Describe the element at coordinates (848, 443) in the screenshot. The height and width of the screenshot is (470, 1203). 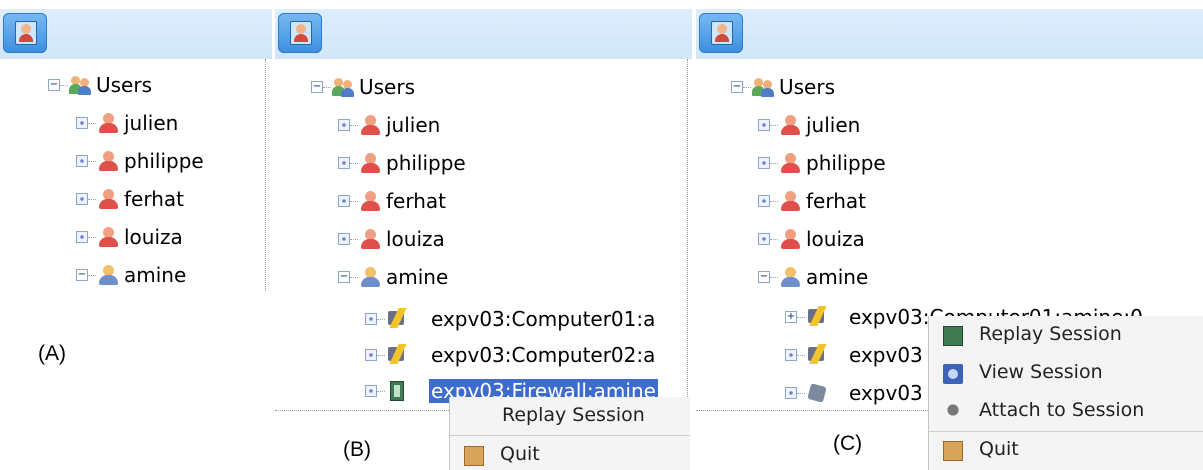
I see `figure-caption: (C)` at that location.